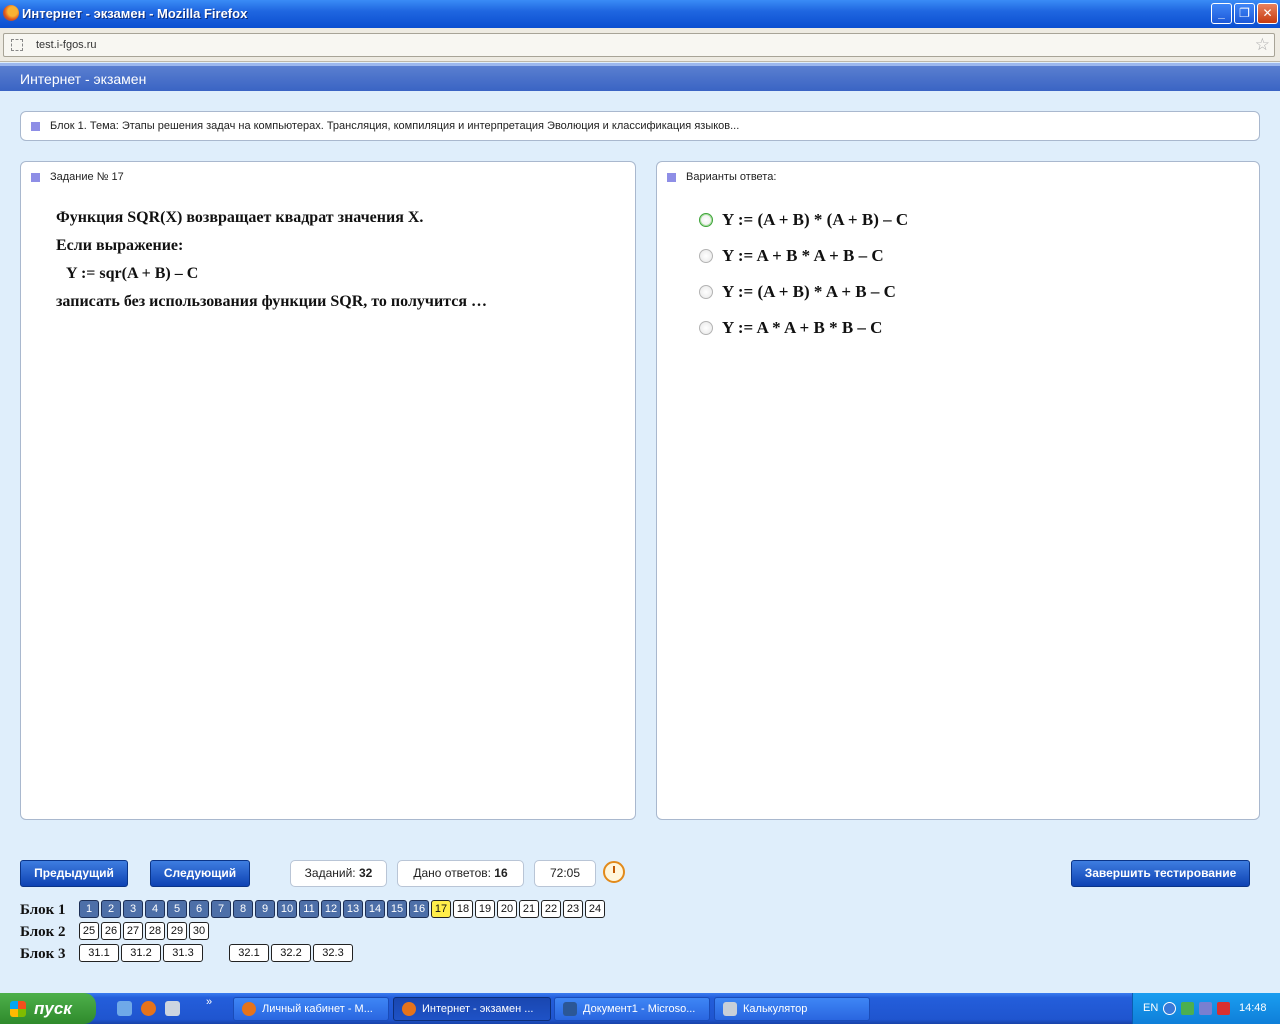 This screenshot has width=1280, height=1024. What do you see at coordinates (1160, 873) in the screenshot?
I see `finish-test-button: Завершить тестирование` at bounding box center [1160, 873].